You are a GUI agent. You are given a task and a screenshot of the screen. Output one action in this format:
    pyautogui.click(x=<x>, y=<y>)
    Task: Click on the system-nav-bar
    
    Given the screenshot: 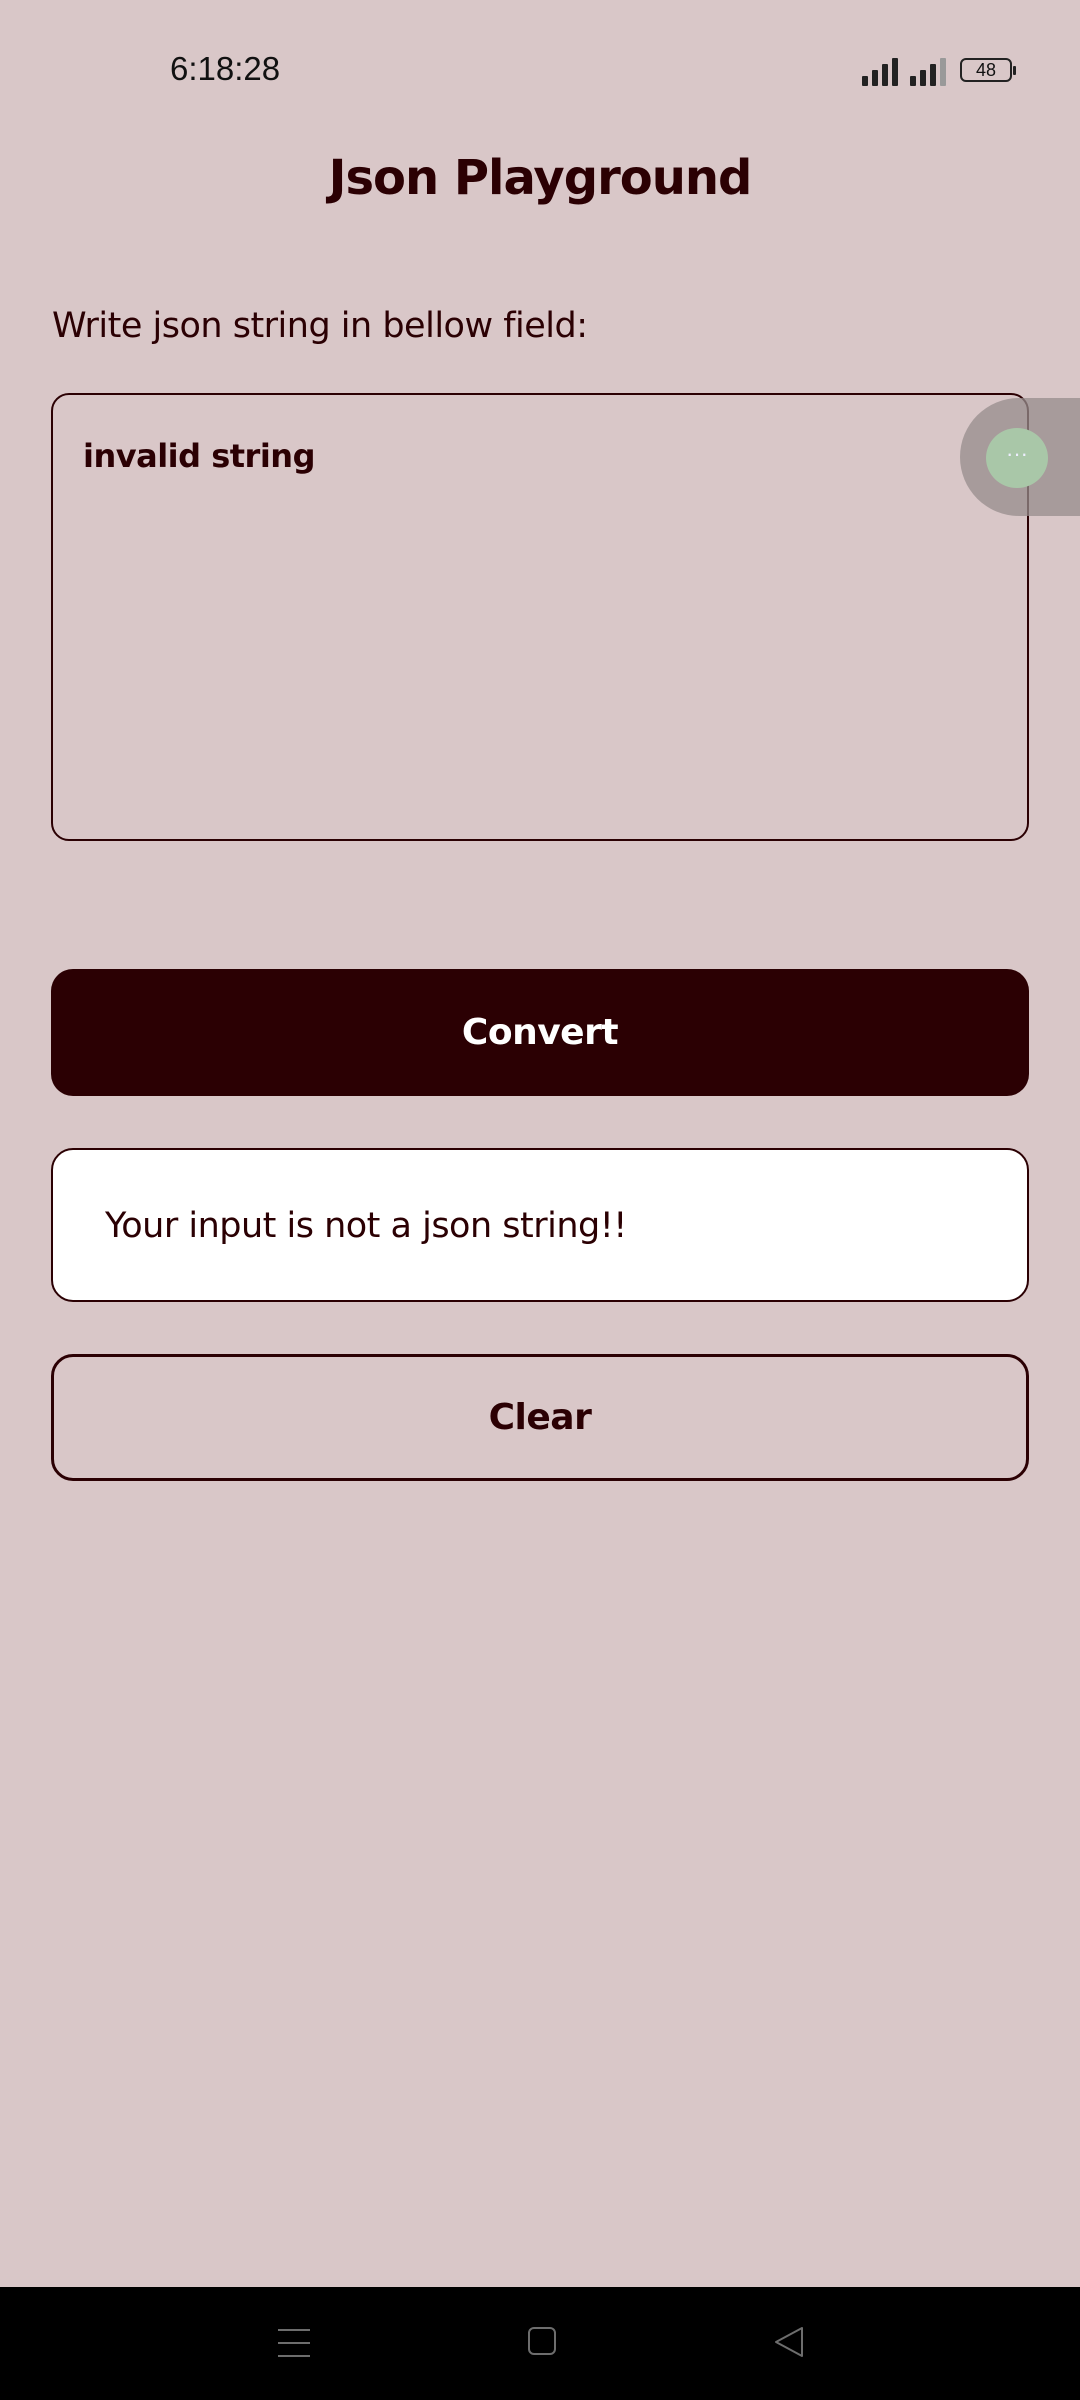 What is the action you would take?
    pyautogui.click(x=540, y=2343)
    